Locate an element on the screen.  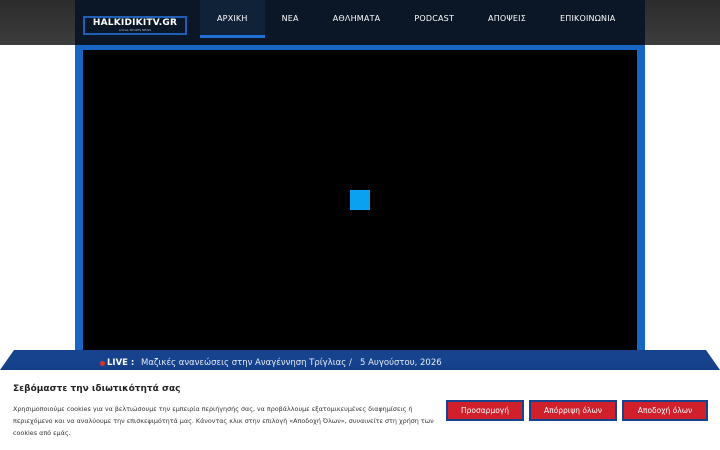
live-label: LIVE : is located at coordinates (121, 363).